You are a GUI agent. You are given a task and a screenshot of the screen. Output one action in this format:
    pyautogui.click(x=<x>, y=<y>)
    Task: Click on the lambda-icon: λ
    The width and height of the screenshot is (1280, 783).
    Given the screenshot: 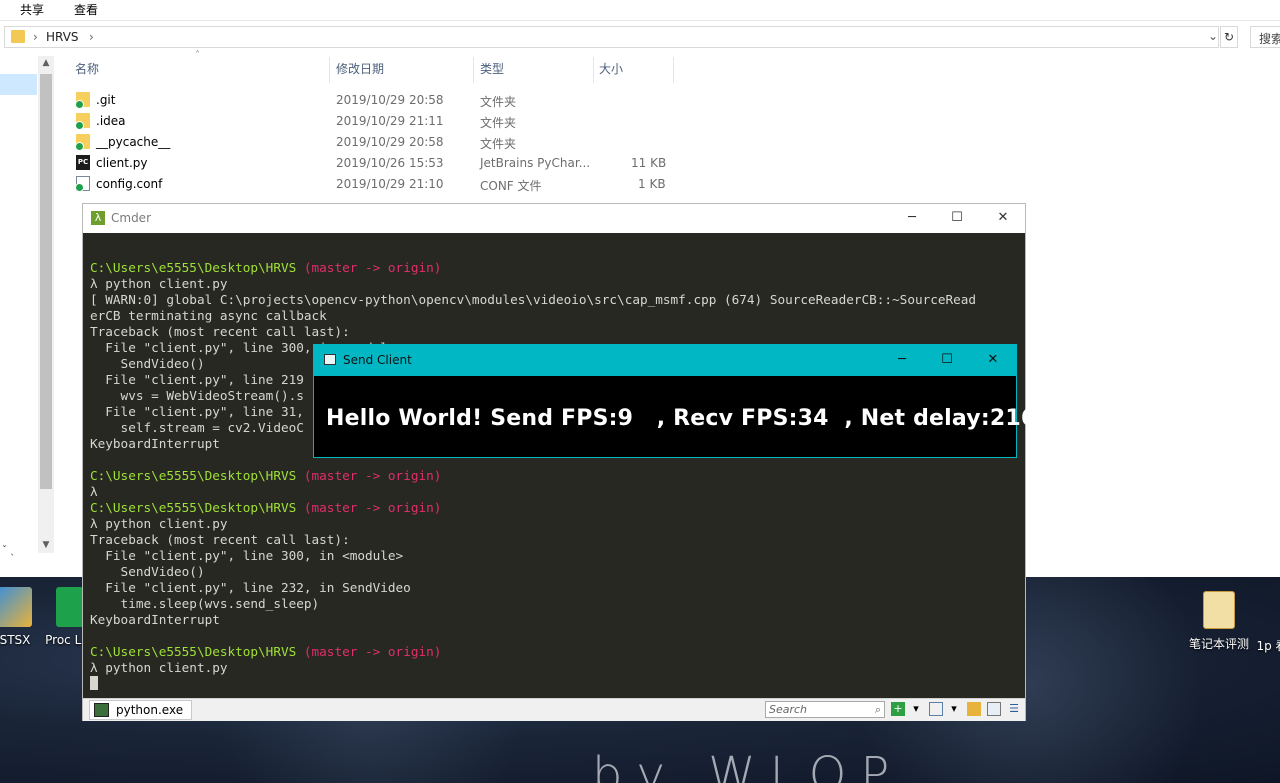 What is the action you would take?
    pyautogui.click(x=98, y=218)
    